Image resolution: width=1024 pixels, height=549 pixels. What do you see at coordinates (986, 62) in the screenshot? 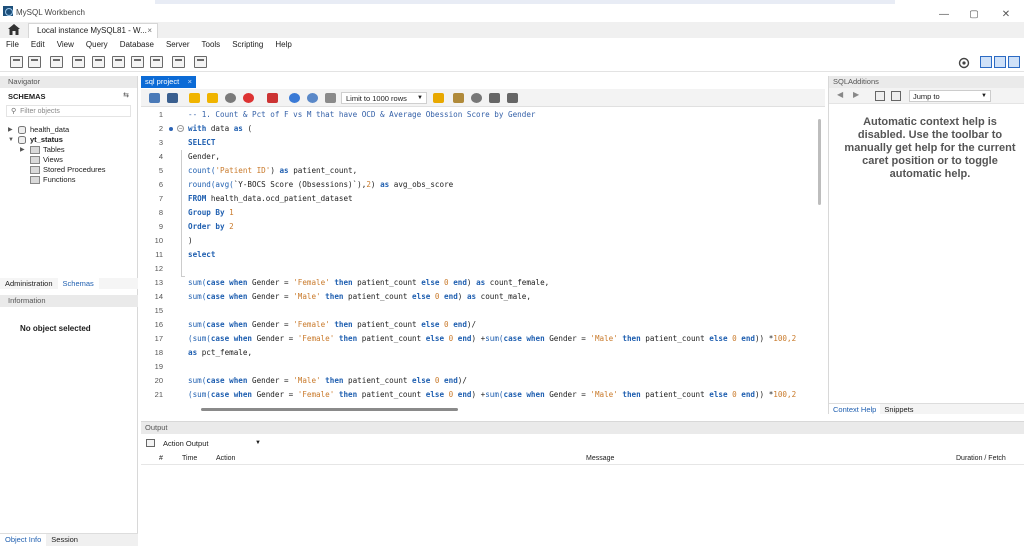
I see `toggle-sidebar-icon` at bounding box center [986, 62].